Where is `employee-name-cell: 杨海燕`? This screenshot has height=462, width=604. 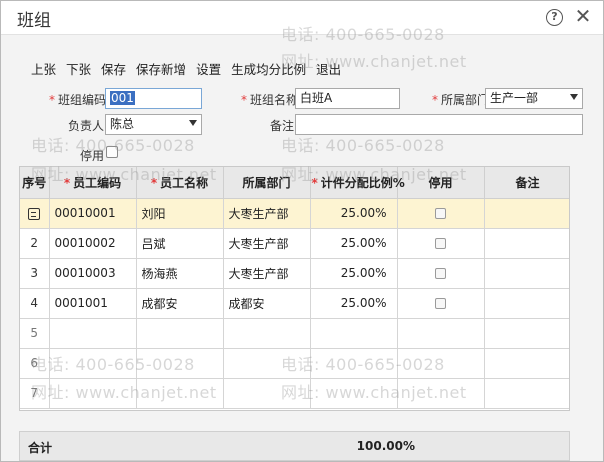
employee-name-cell: 杨海燕 is located at coordinates (180, 273).